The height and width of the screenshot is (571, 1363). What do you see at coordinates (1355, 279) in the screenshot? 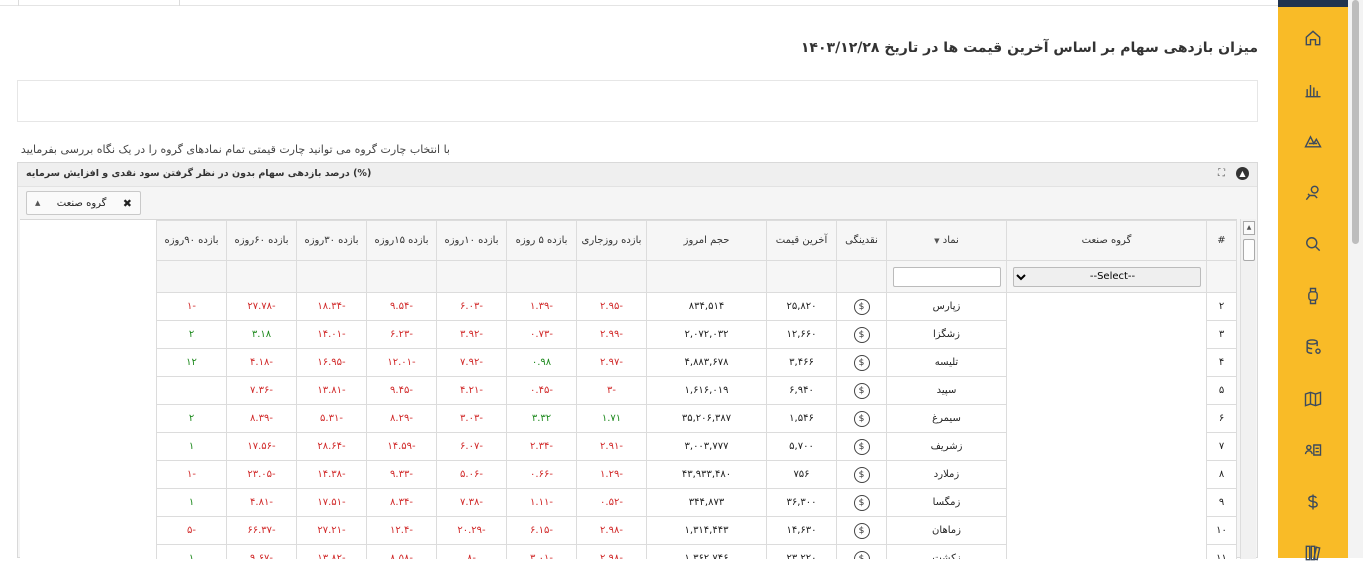
I see `page-scrollbar` at bounding box center [1355, 279].